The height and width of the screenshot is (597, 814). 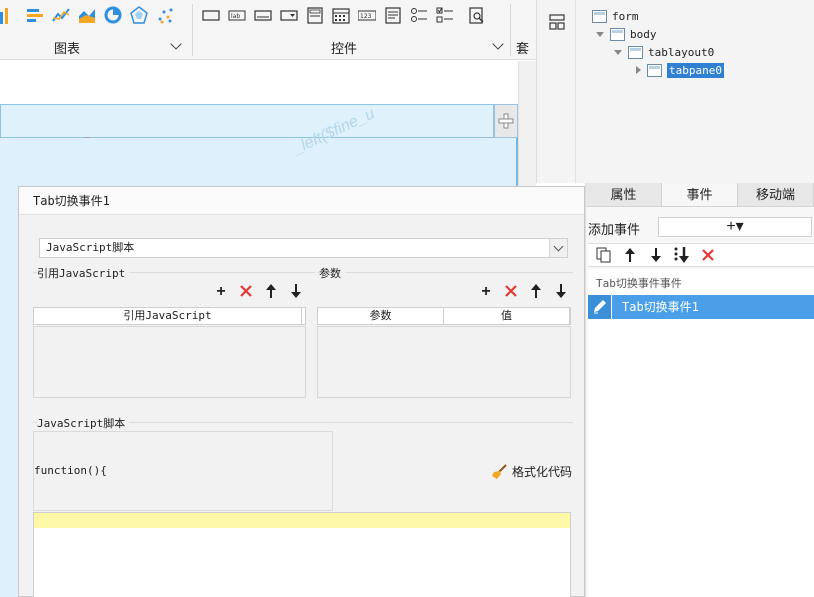 I want to click on plus-icon, so click(x=506, y=121).